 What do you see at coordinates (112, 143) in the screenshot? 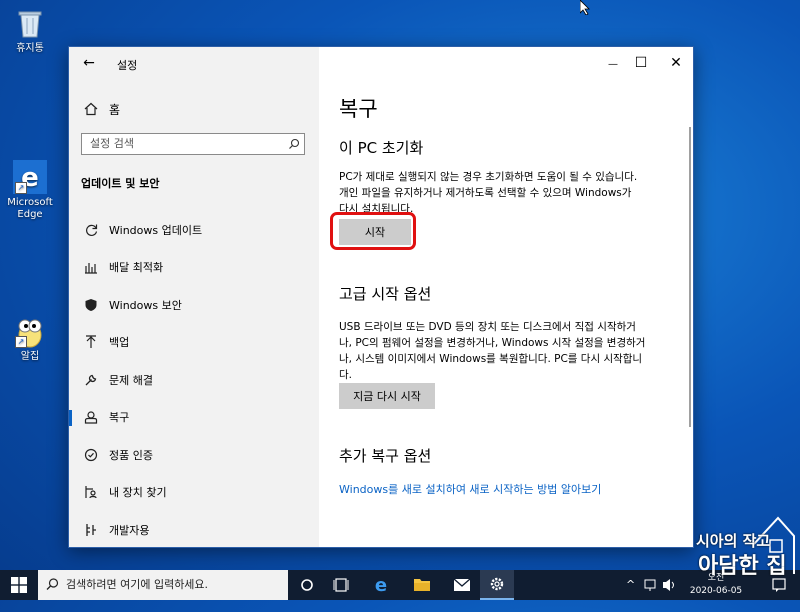
I see `search-placeholder: 설정 검색` at bounding box center [112, 143].